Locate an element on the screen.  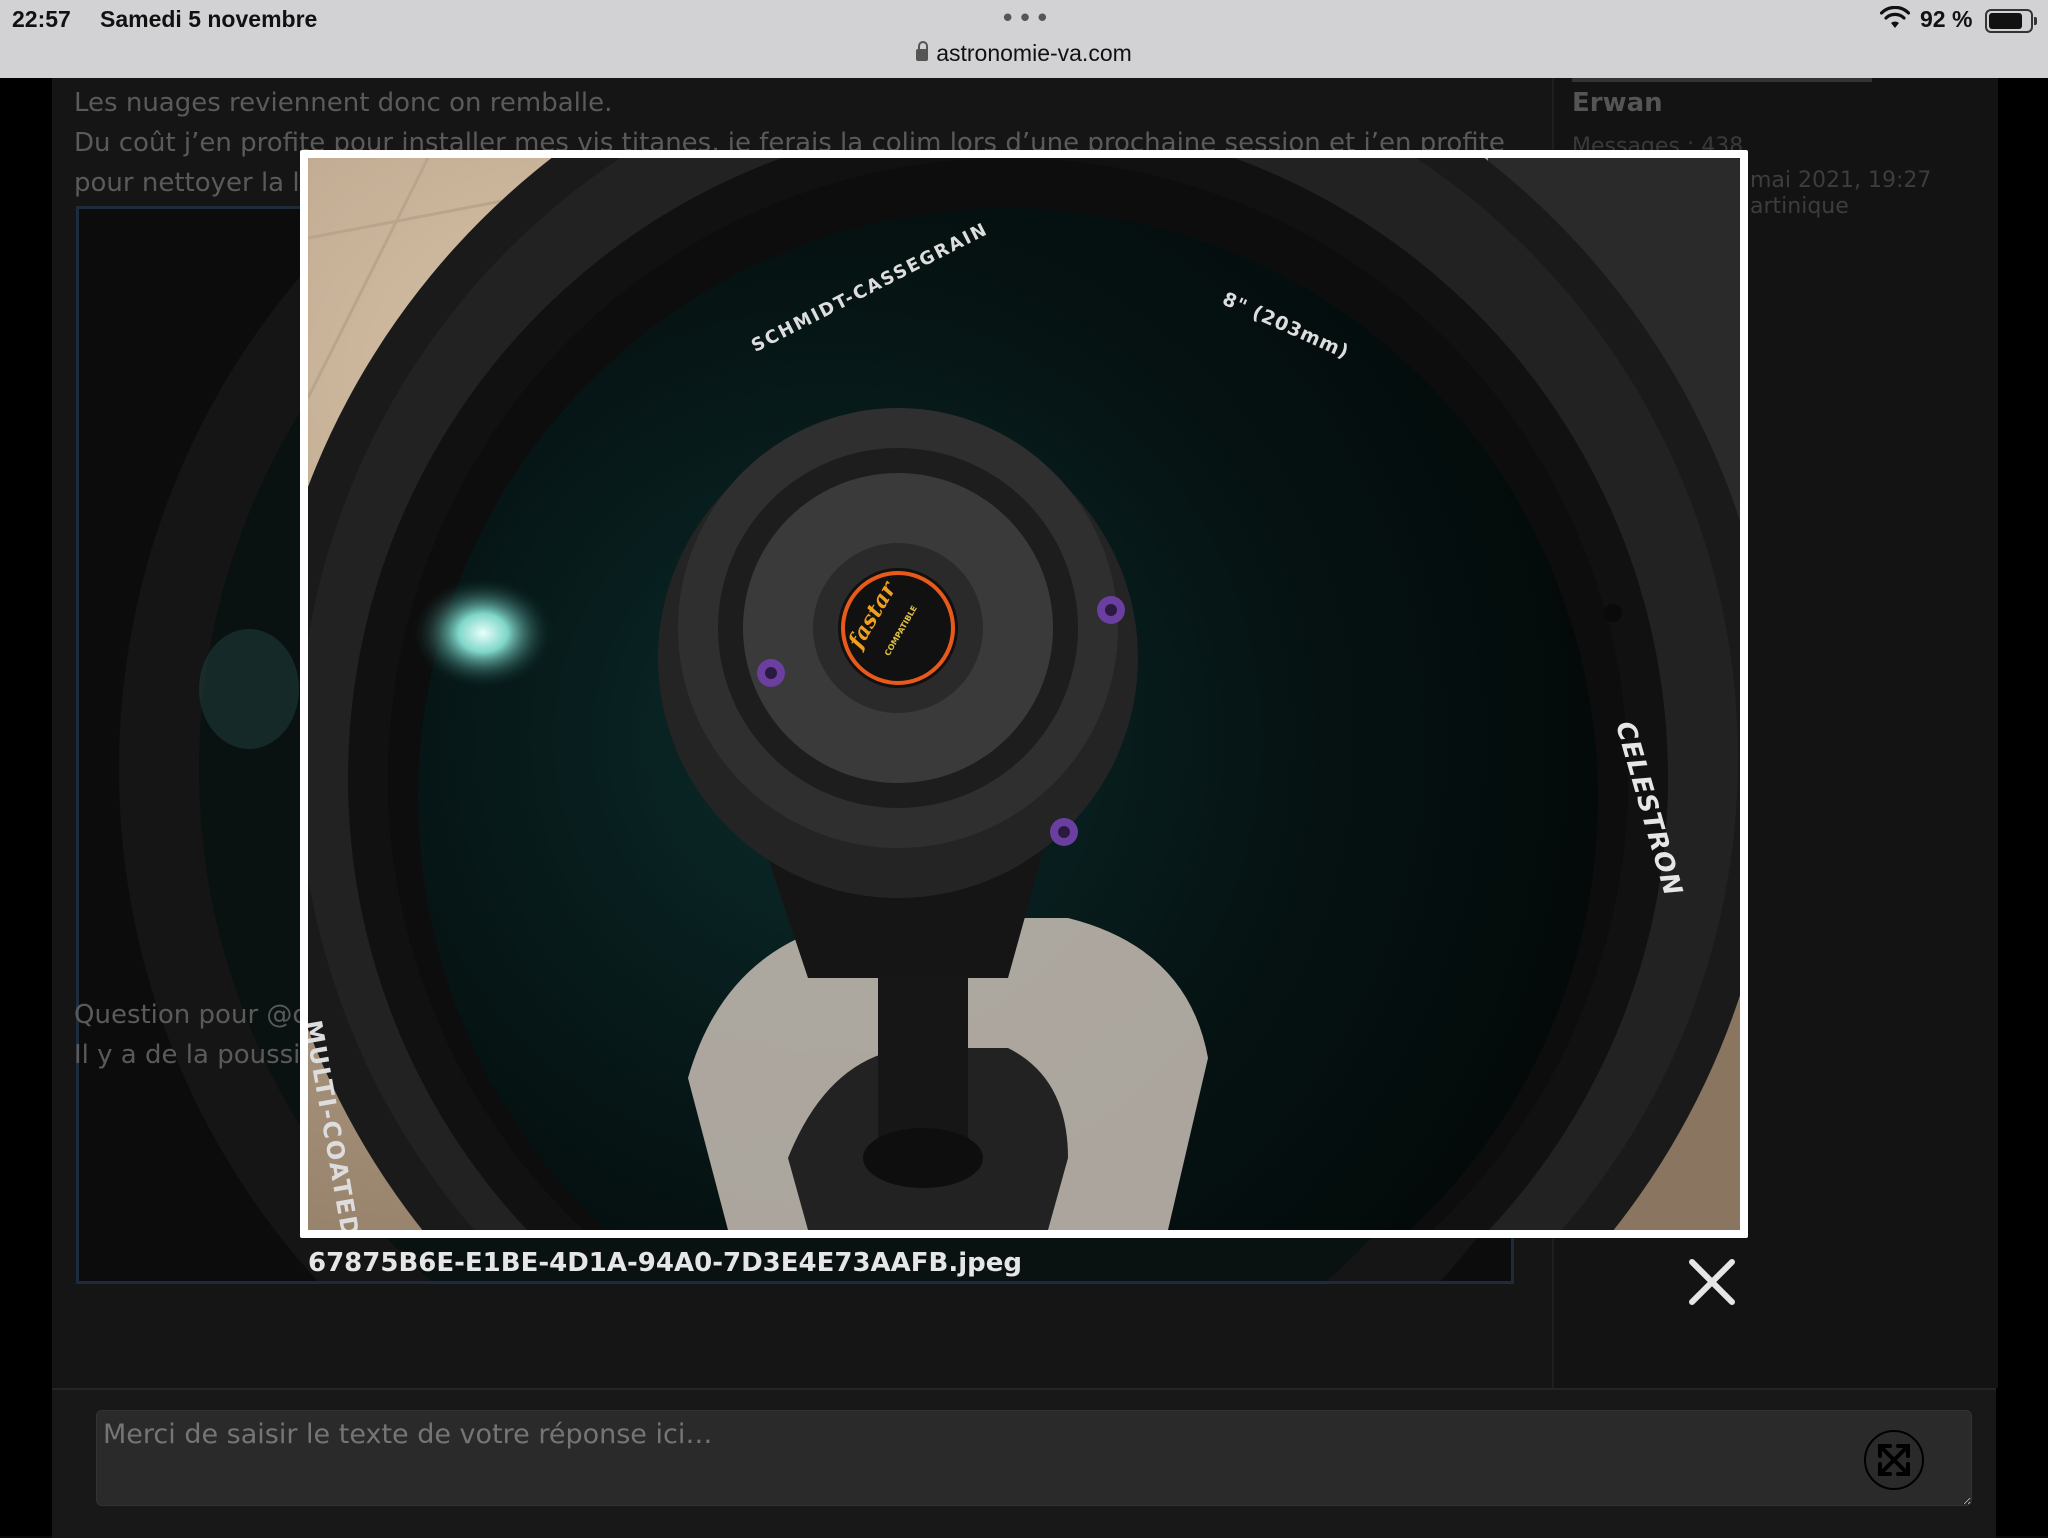
battery-tip is located at coordinates (2035, 21).